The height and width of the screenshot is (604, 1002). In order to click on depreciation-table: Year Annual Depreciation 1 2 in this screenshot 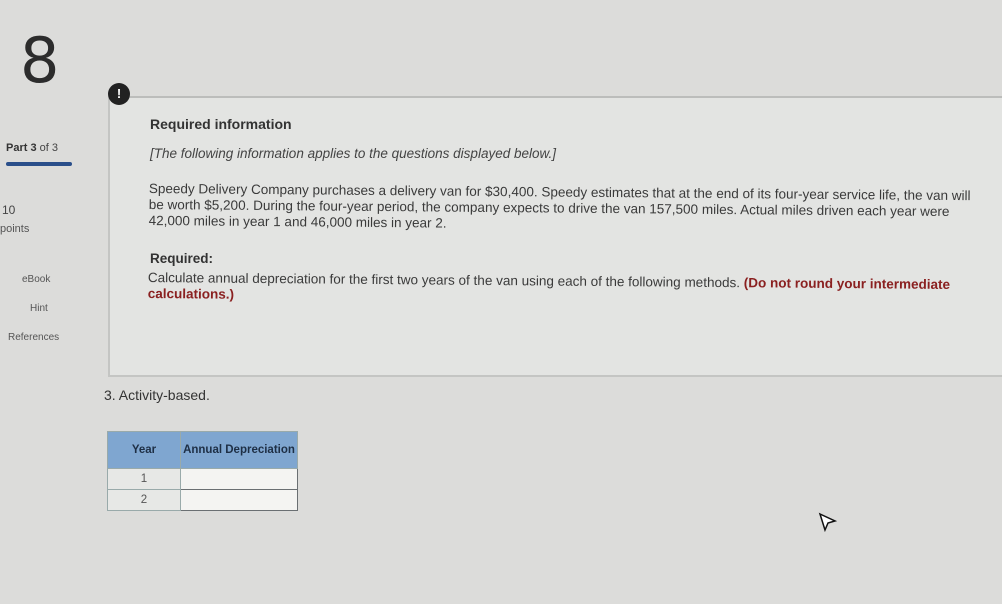, I will do `click(202, 471)`.